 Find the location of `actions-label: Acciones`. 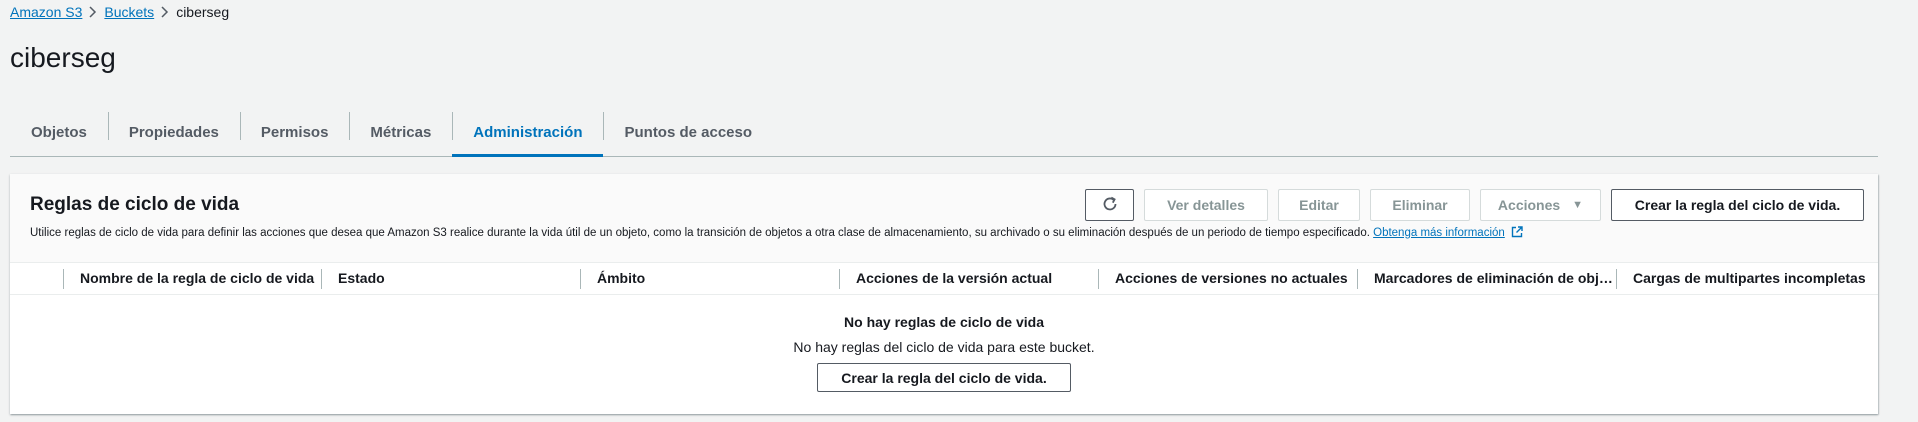

actions-label: Acciones is located at coordinates (1529, 205).